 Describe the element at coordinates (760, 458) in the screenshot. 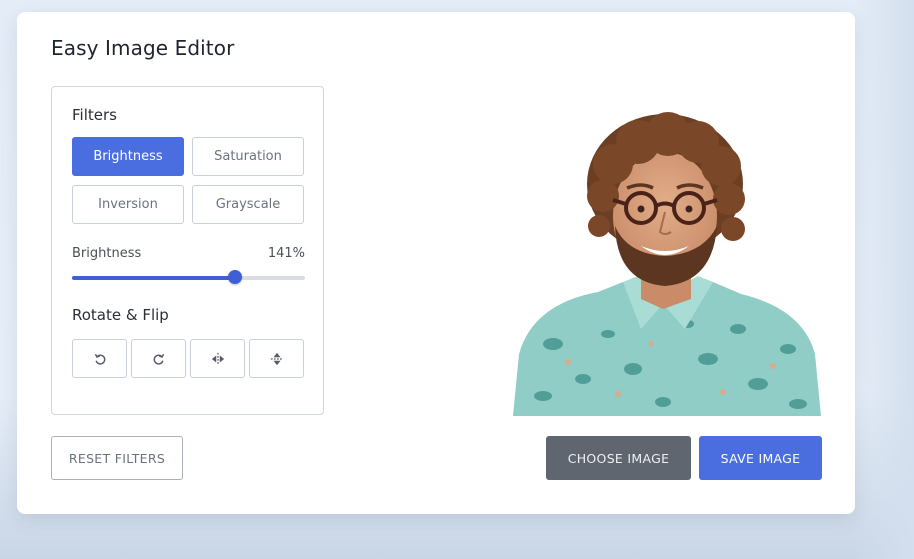

I see `save-image-button: SAVE IMAGE` at that location.